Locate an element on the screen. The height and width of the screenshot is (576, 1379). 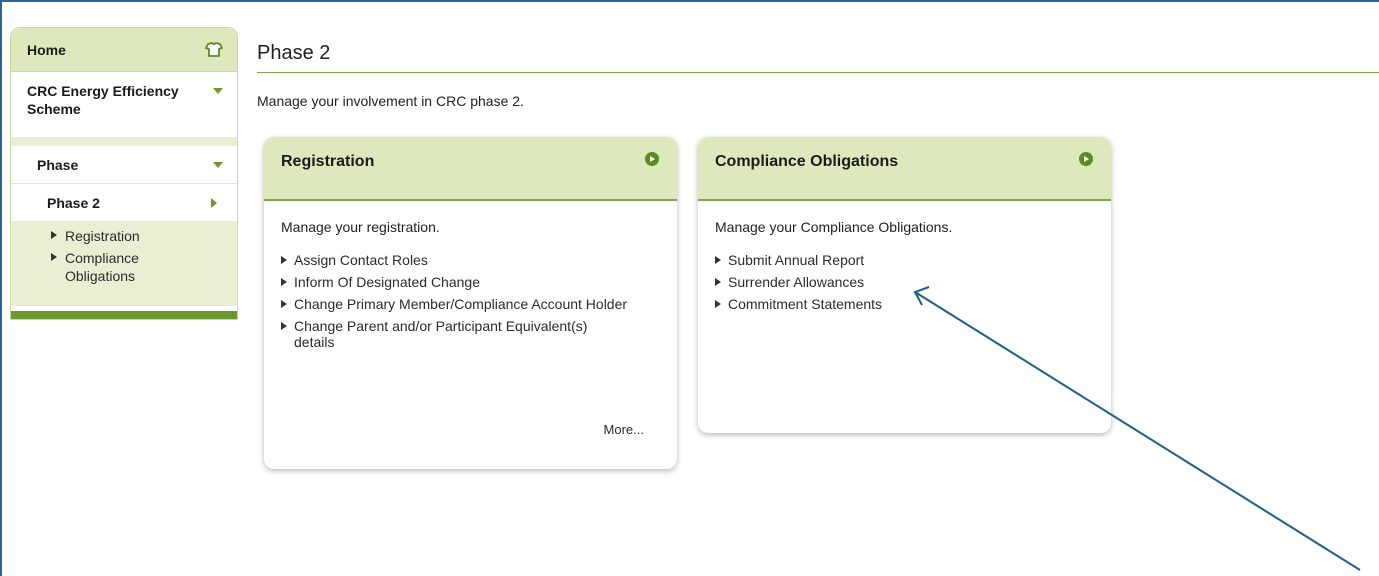
divider is located at coordinates (124, 141).